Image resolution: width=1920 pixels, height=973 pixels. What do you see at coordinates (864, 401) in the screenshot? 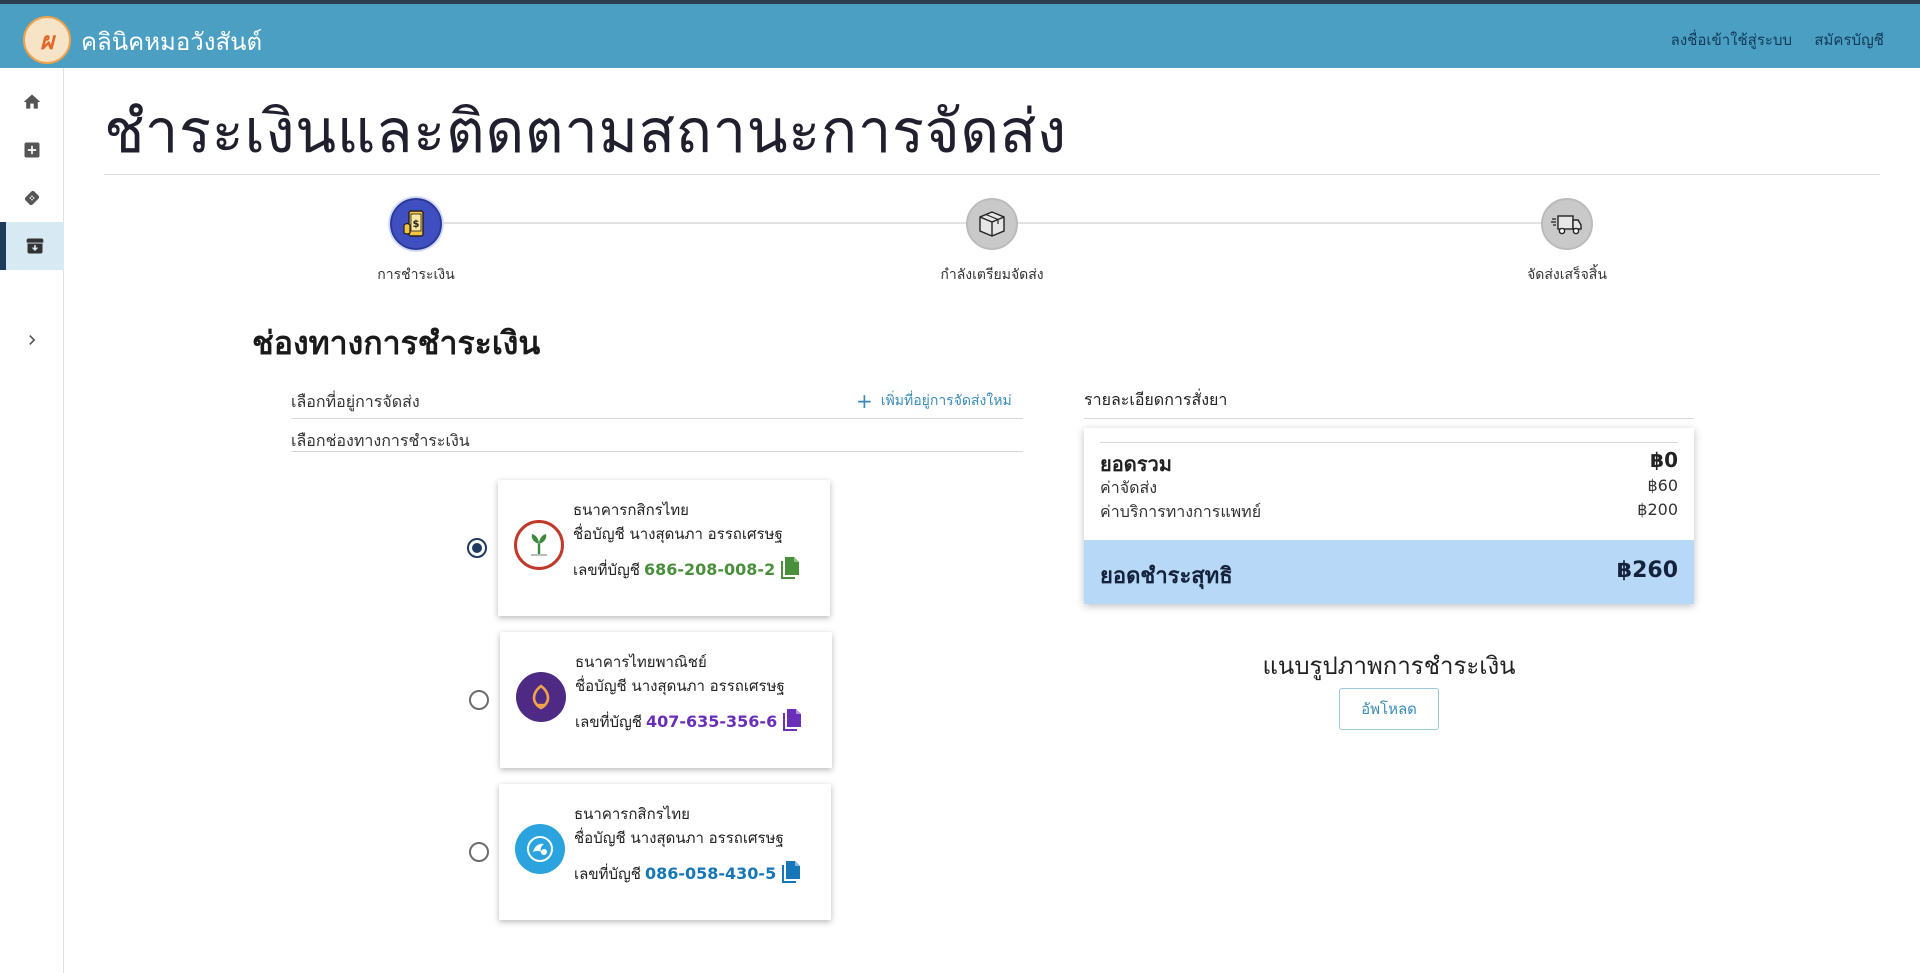
I see `plus-icon: +` at bounding box center [864, 401].